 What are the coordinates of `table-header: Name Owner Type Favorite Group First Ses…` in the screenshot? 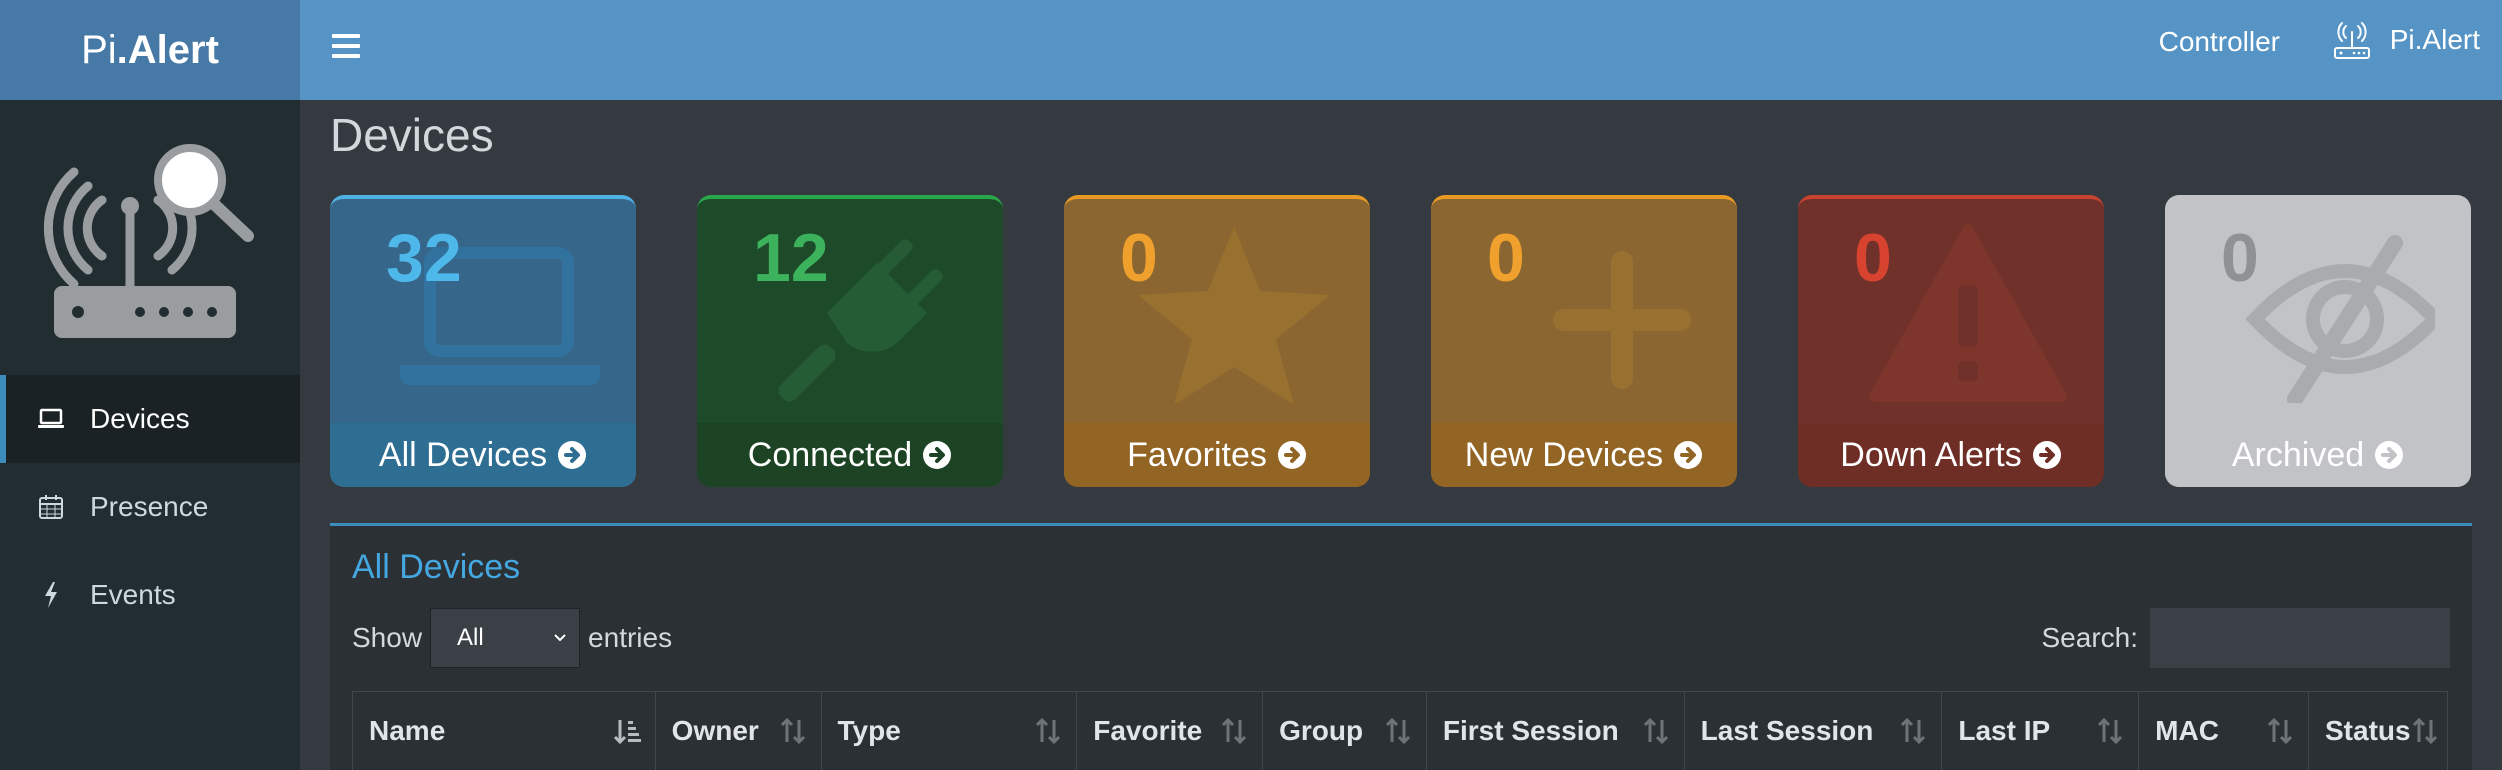 It's located at (1400, 730).